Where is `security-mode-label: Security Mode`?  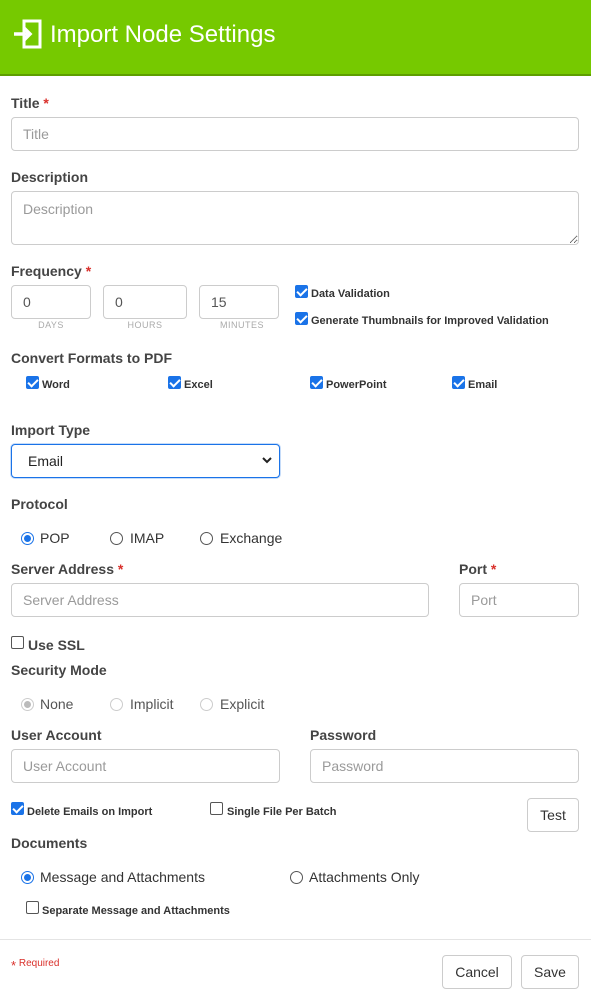
security-mode-label: Security Mode is located at coordinates (59, 670).